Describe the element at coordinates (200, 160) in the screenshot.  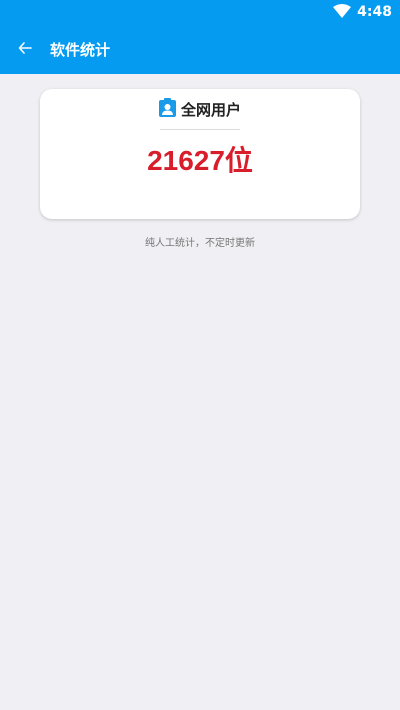
I see `user-count: 21627位` at that location.